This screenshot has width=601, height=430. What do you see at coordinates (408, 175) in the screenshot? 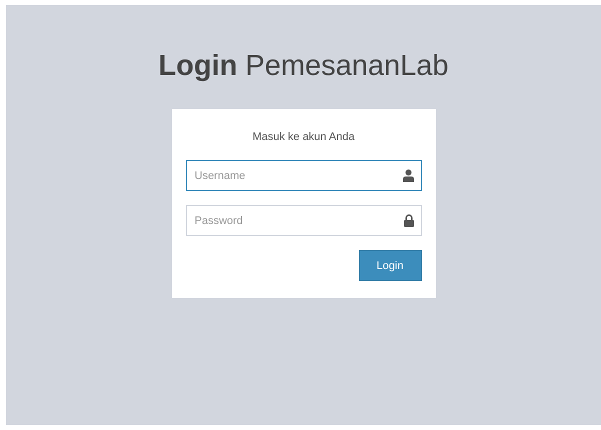
I see `user-icon` at bounding box center [408, 175].